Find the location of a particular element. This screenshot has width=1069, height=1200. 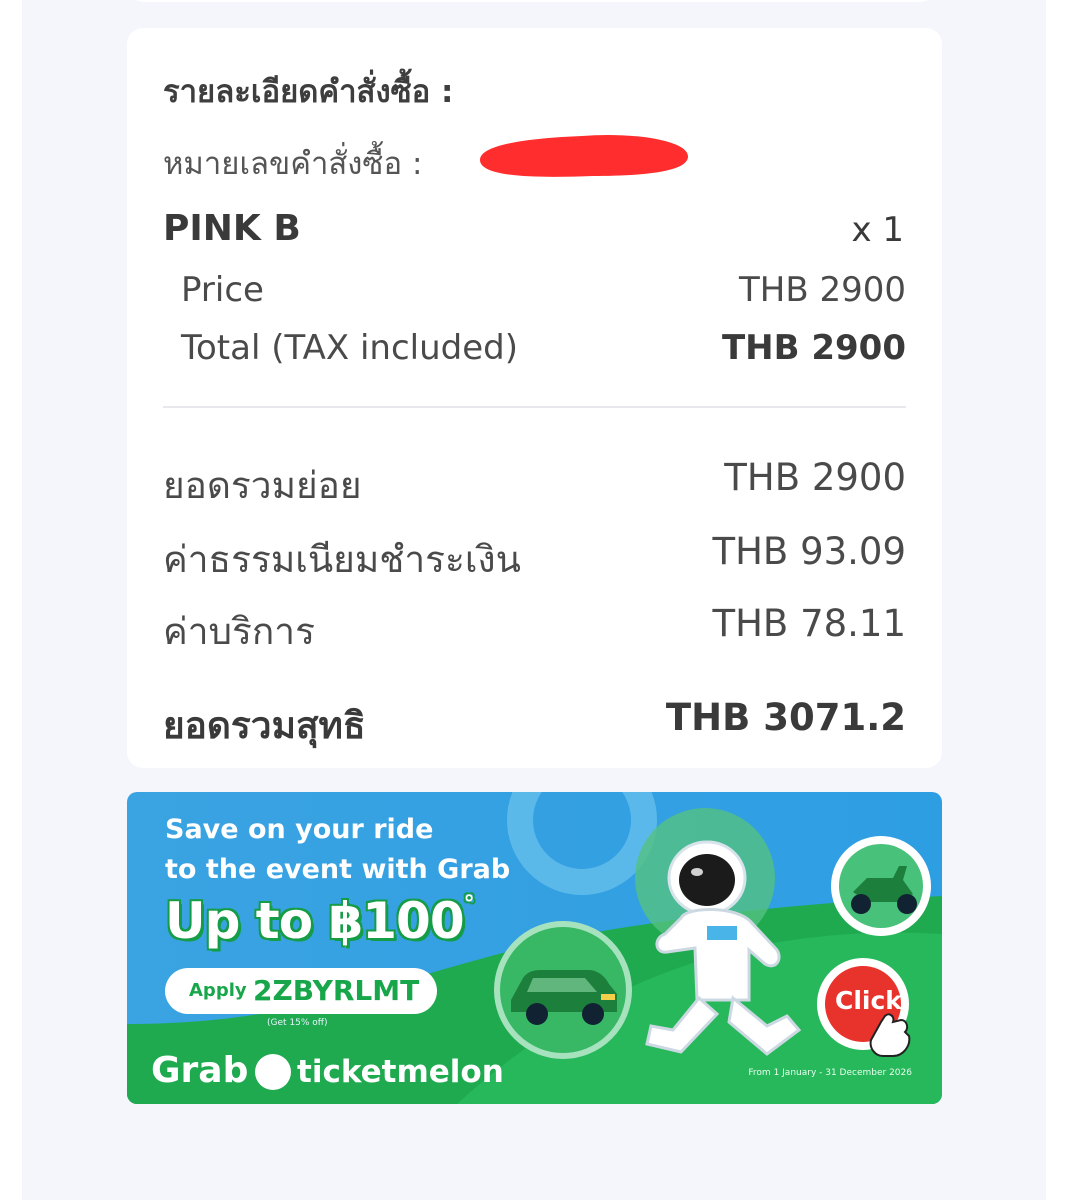

banner-headline-mark: ° is located at coordinates (469, 904).